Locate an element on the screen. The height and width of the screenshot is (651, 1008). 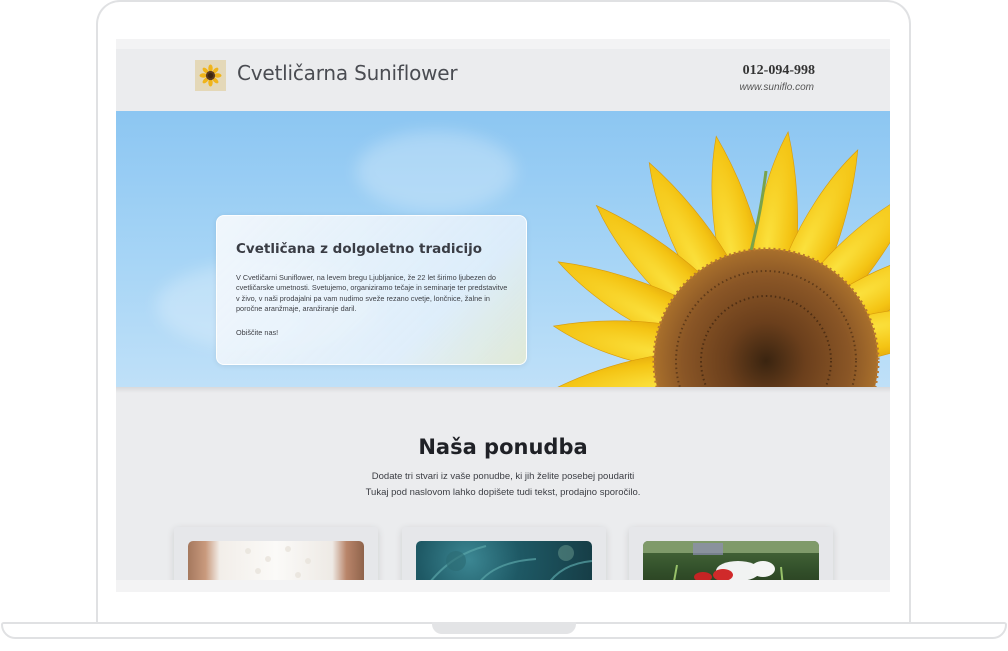
sunflower-logo-icon is located at coordinates (210, 75).